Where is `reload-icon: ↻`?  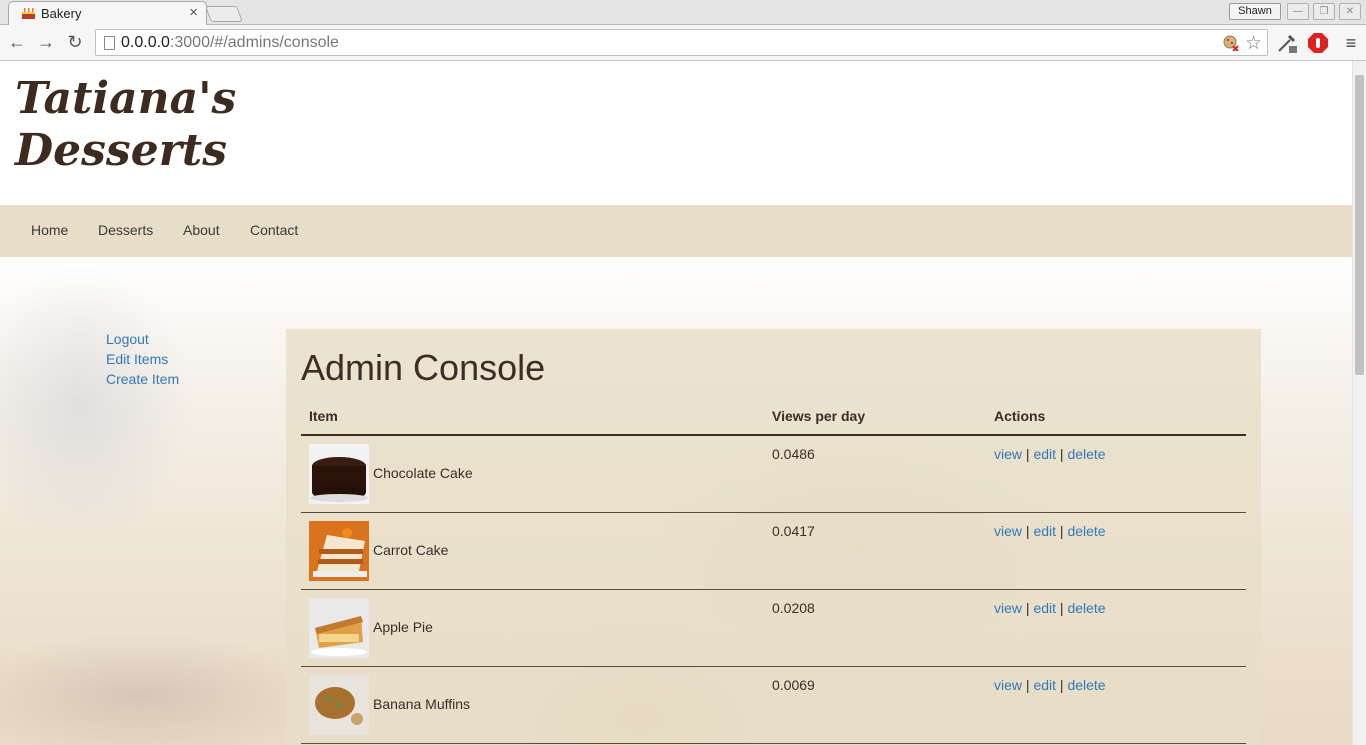
reload-icon: ↻ is located at coordinates (75, 42).